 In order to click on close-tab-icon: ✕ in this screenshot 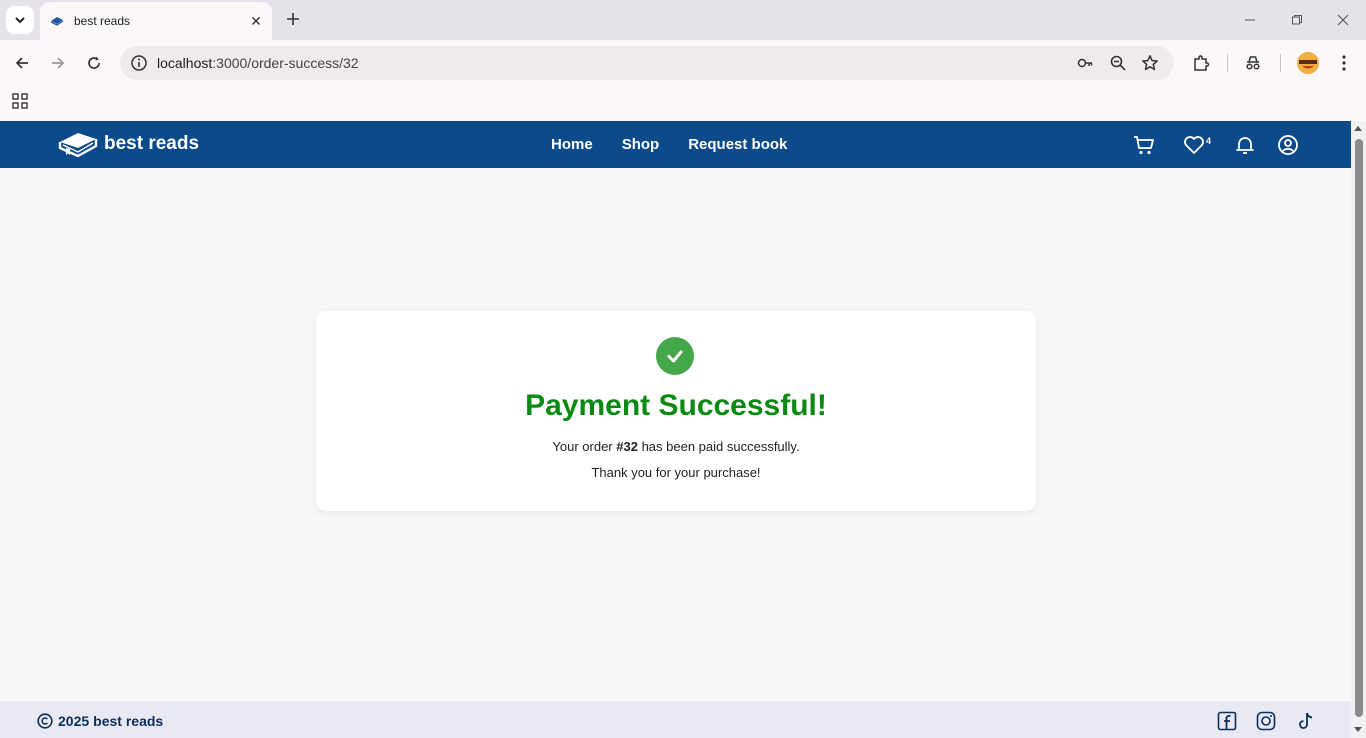, I will do `click(256, 21)`.